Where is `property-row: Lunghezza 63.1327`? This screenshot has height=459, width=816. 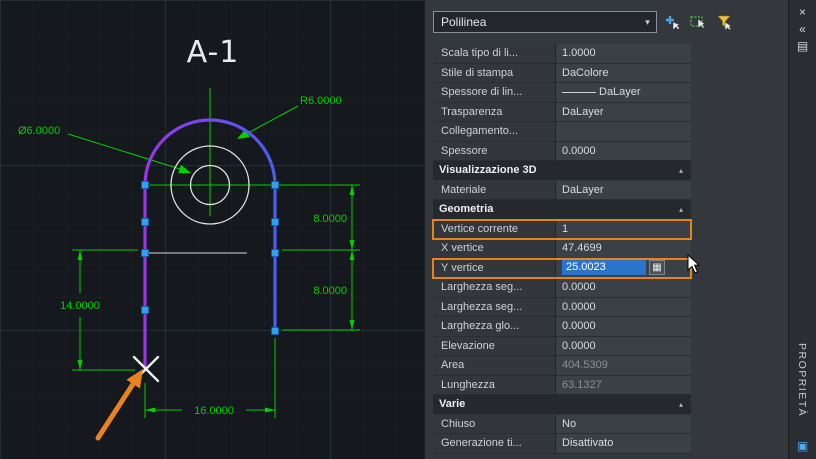
property-row: Lunghezza 63.1327 is located at coordinates (562, 385).